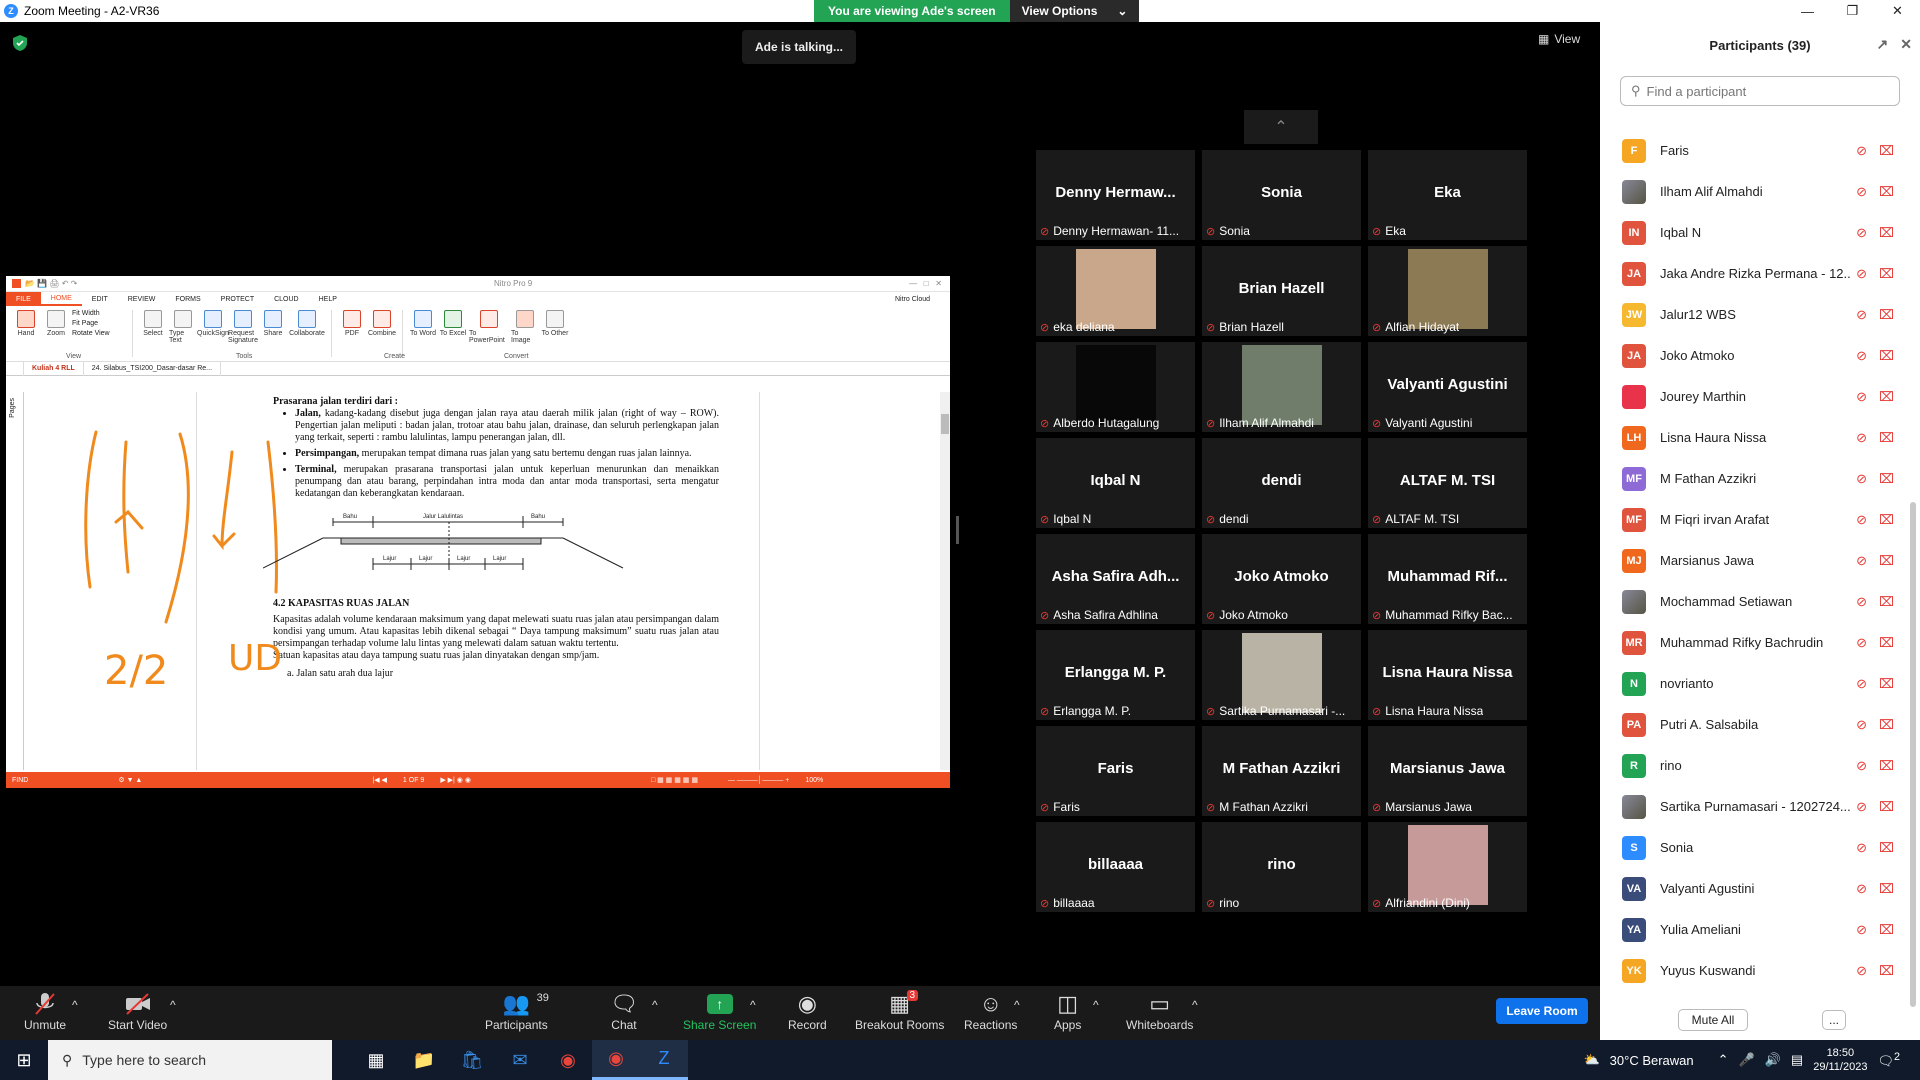  What do you see at coordinates (1281, 387) in the screenshot?
I see `video-tile: ⊘ Ilham Alif Almahdi` at bounding box center [1281, 387].